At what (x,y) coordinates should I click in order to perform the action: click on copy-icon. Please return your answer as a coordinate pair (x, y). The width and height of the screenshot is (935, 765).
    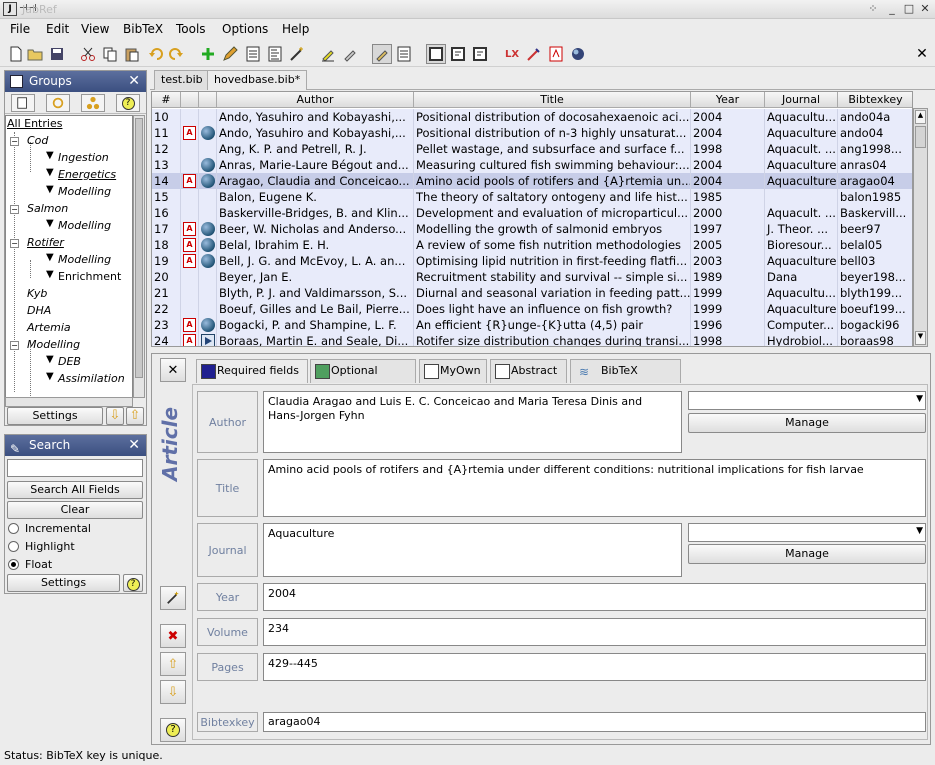
    Looking at the image, I should click on (110, 54).